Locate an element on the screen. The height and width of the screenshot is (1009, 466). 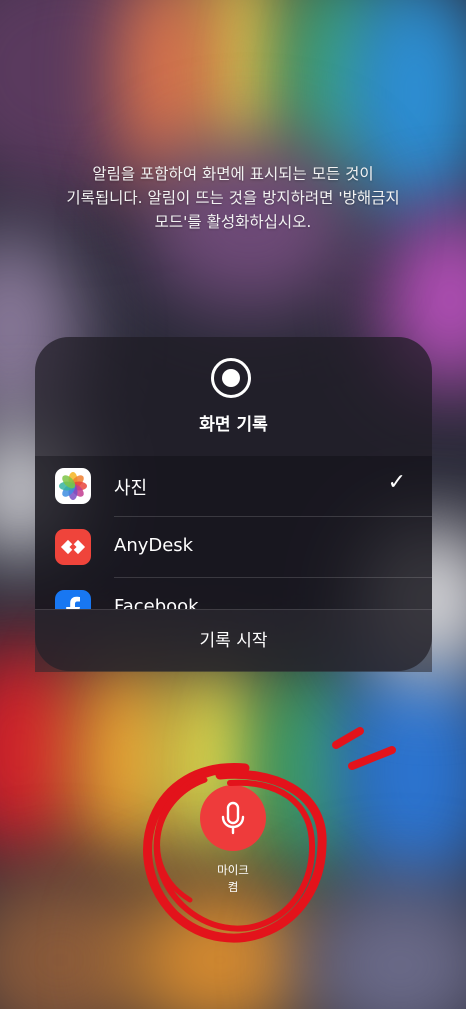
panel-title: 화면 기록 is located at coordinates (233, 425).